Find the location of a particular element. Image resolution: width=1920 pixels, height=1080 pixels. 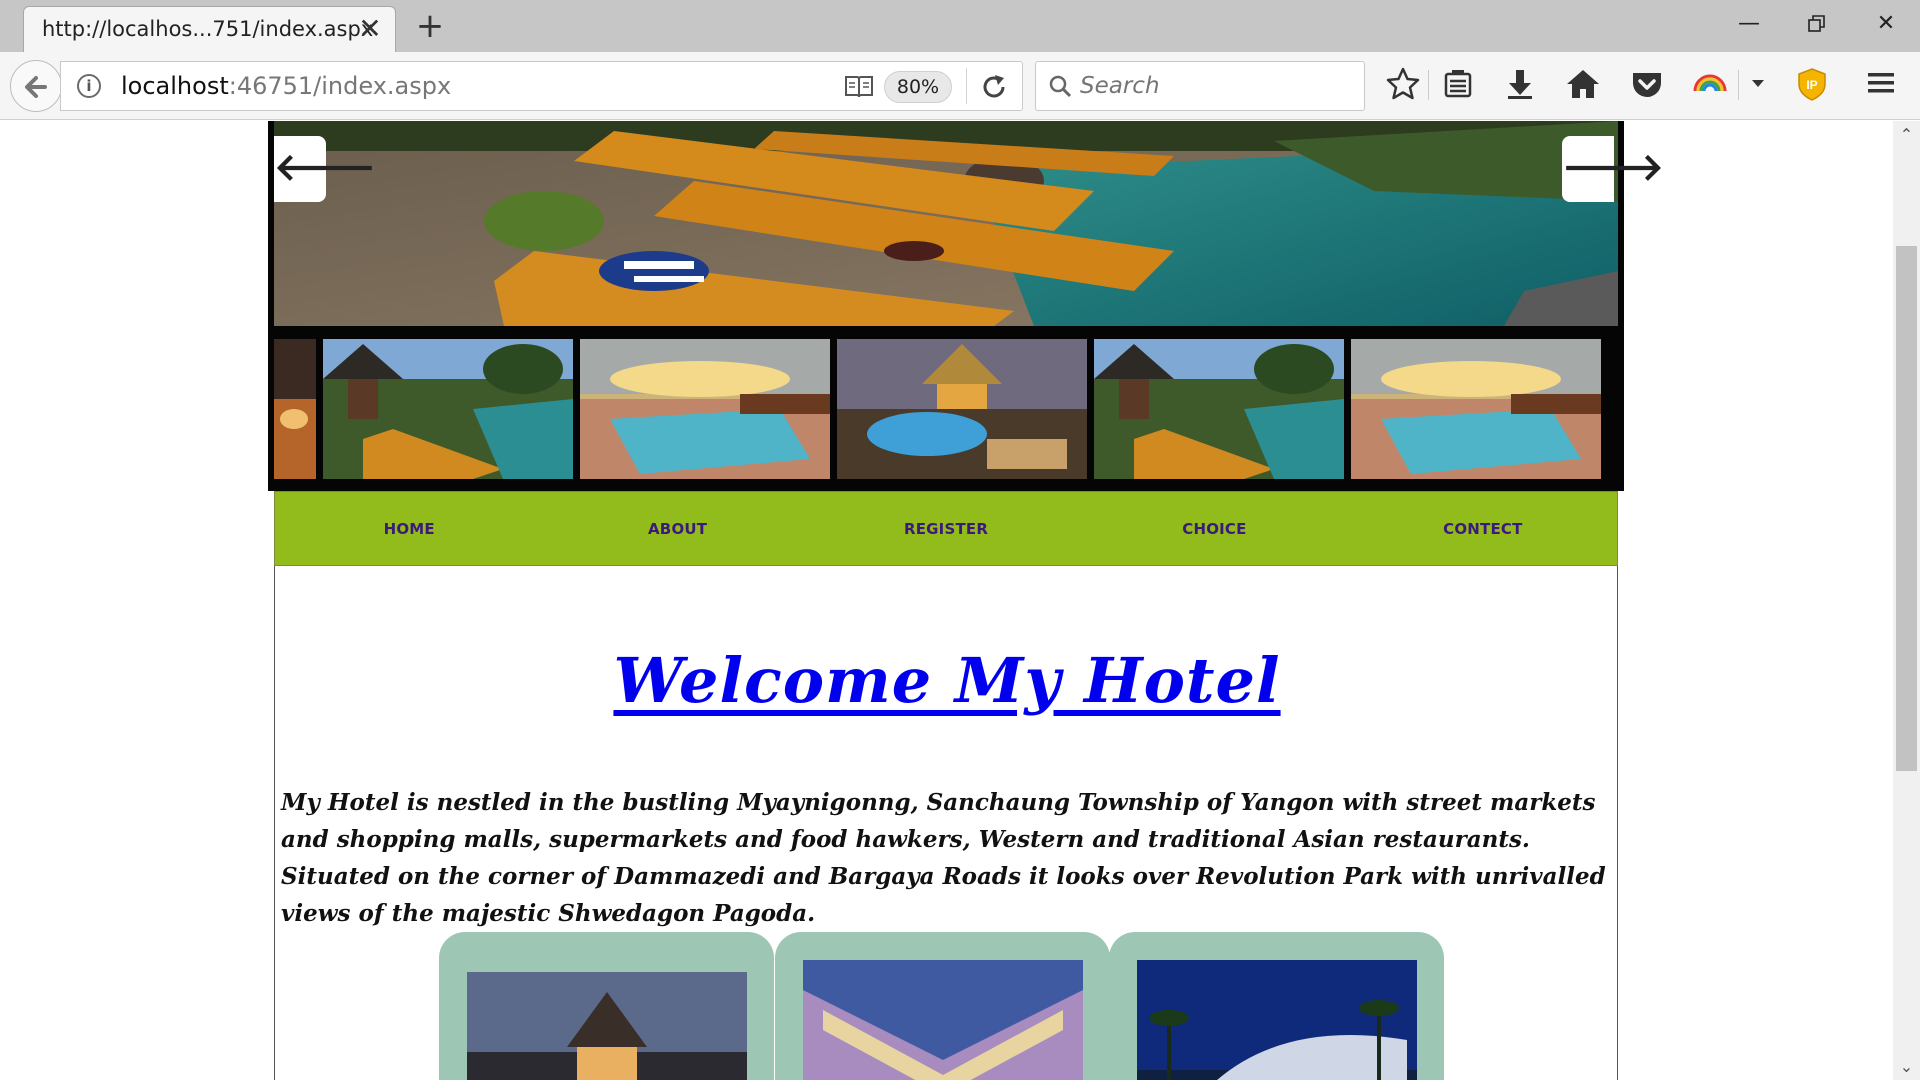

zoom-level-badge: 80% is located at coordinates (918, 87).